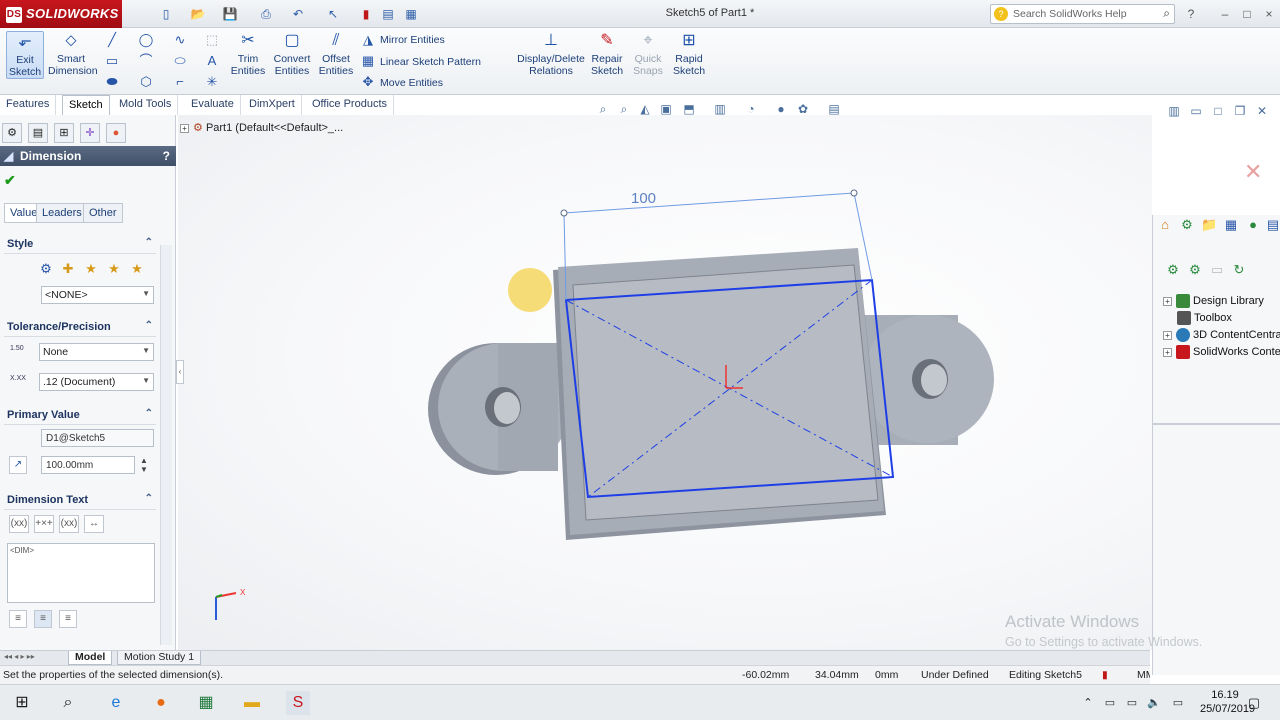  I want to click on tab-sketch: Sketch, so click(86, 105).